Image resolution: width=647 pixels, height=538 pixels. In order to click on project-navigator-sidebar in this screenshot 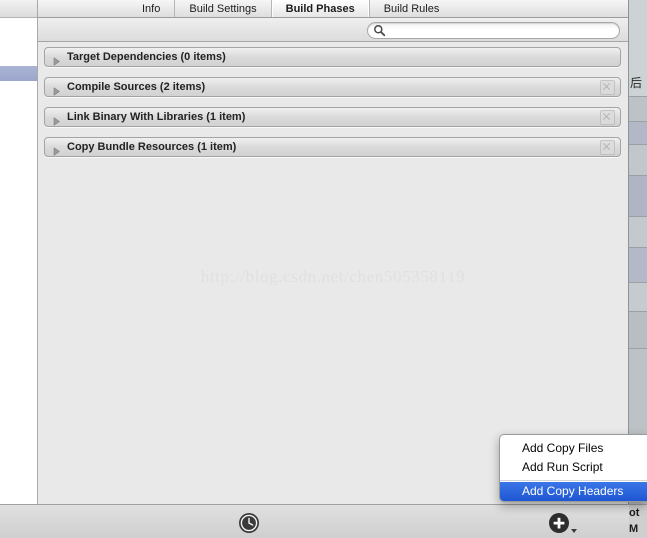, I will do `click(19, 252)`.